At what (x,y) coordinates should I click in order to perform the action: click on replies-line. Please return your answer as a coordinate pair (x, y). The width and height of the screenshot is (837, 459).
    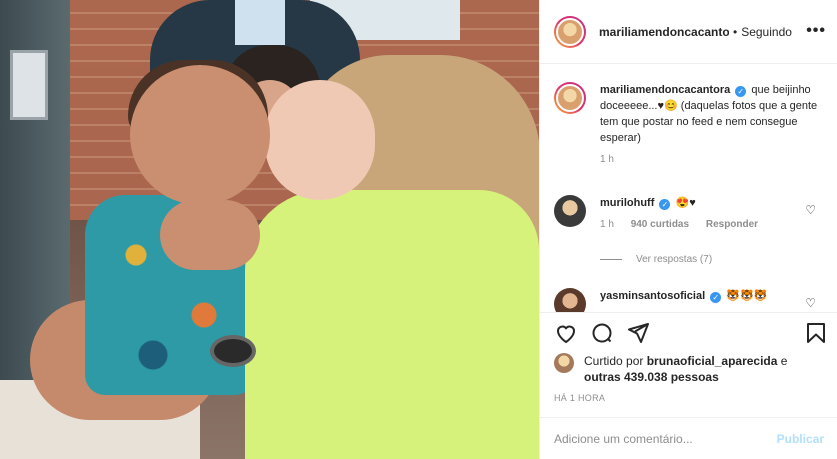
    Looking at the image, I should click on (611, 259).